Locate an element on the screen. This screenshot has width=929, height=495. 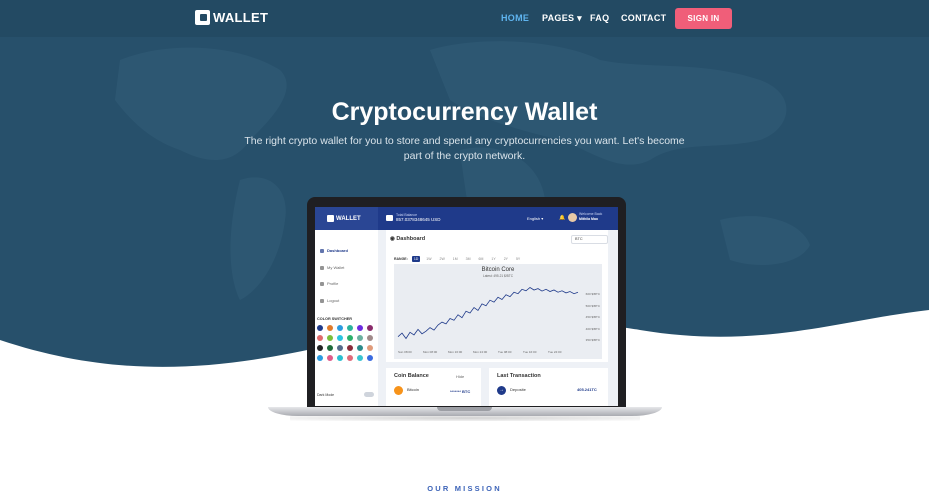
coin-balance-title: Coin Balance is located at coordinates (411, 376).